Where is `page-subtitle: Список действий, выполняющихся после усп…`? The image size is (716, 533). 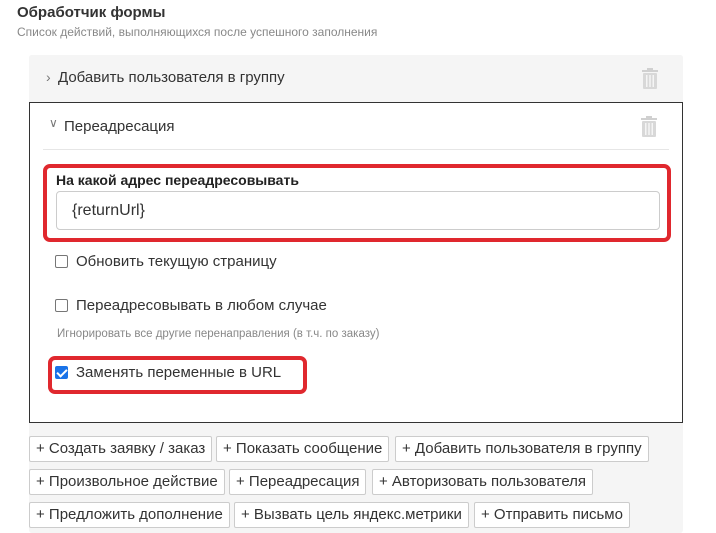 page-subtitle: Список действий, выполняющихся после усп… is located at coordinates (197, 32).